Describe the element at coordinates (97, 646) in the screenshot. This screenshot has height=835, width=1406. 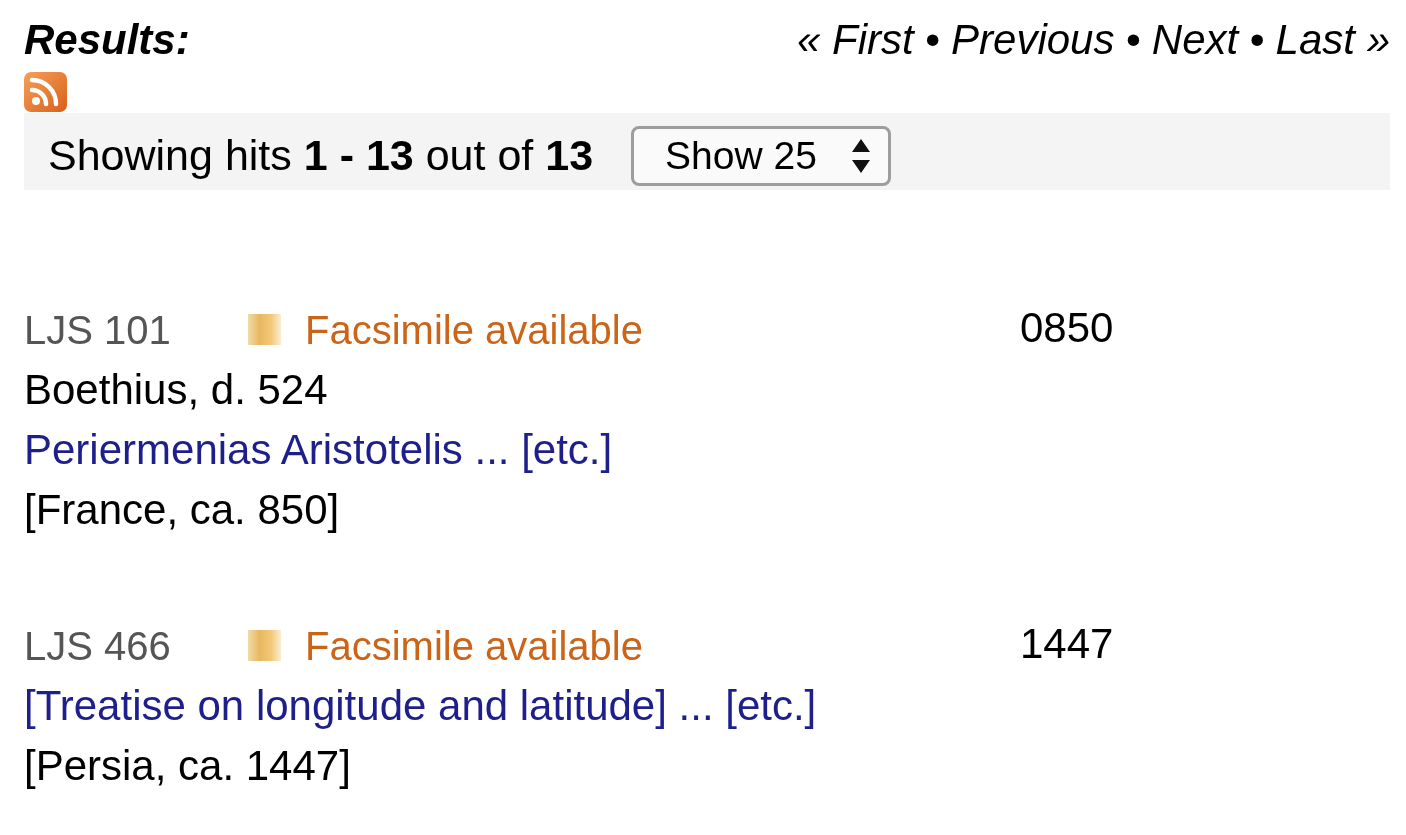
I see `shelfmark-text: LJS 466` at that location.